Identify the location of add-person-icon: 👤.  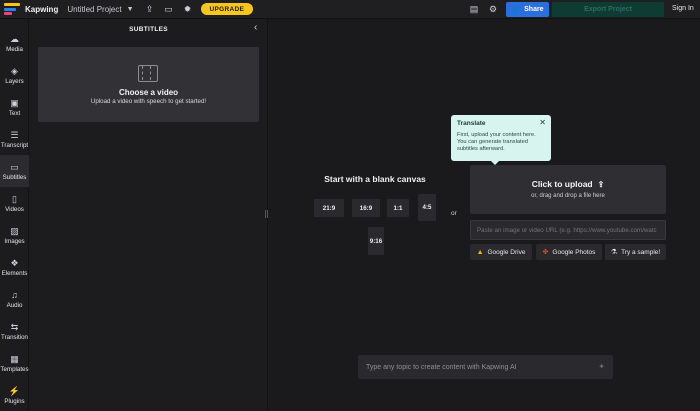
(516, 10).